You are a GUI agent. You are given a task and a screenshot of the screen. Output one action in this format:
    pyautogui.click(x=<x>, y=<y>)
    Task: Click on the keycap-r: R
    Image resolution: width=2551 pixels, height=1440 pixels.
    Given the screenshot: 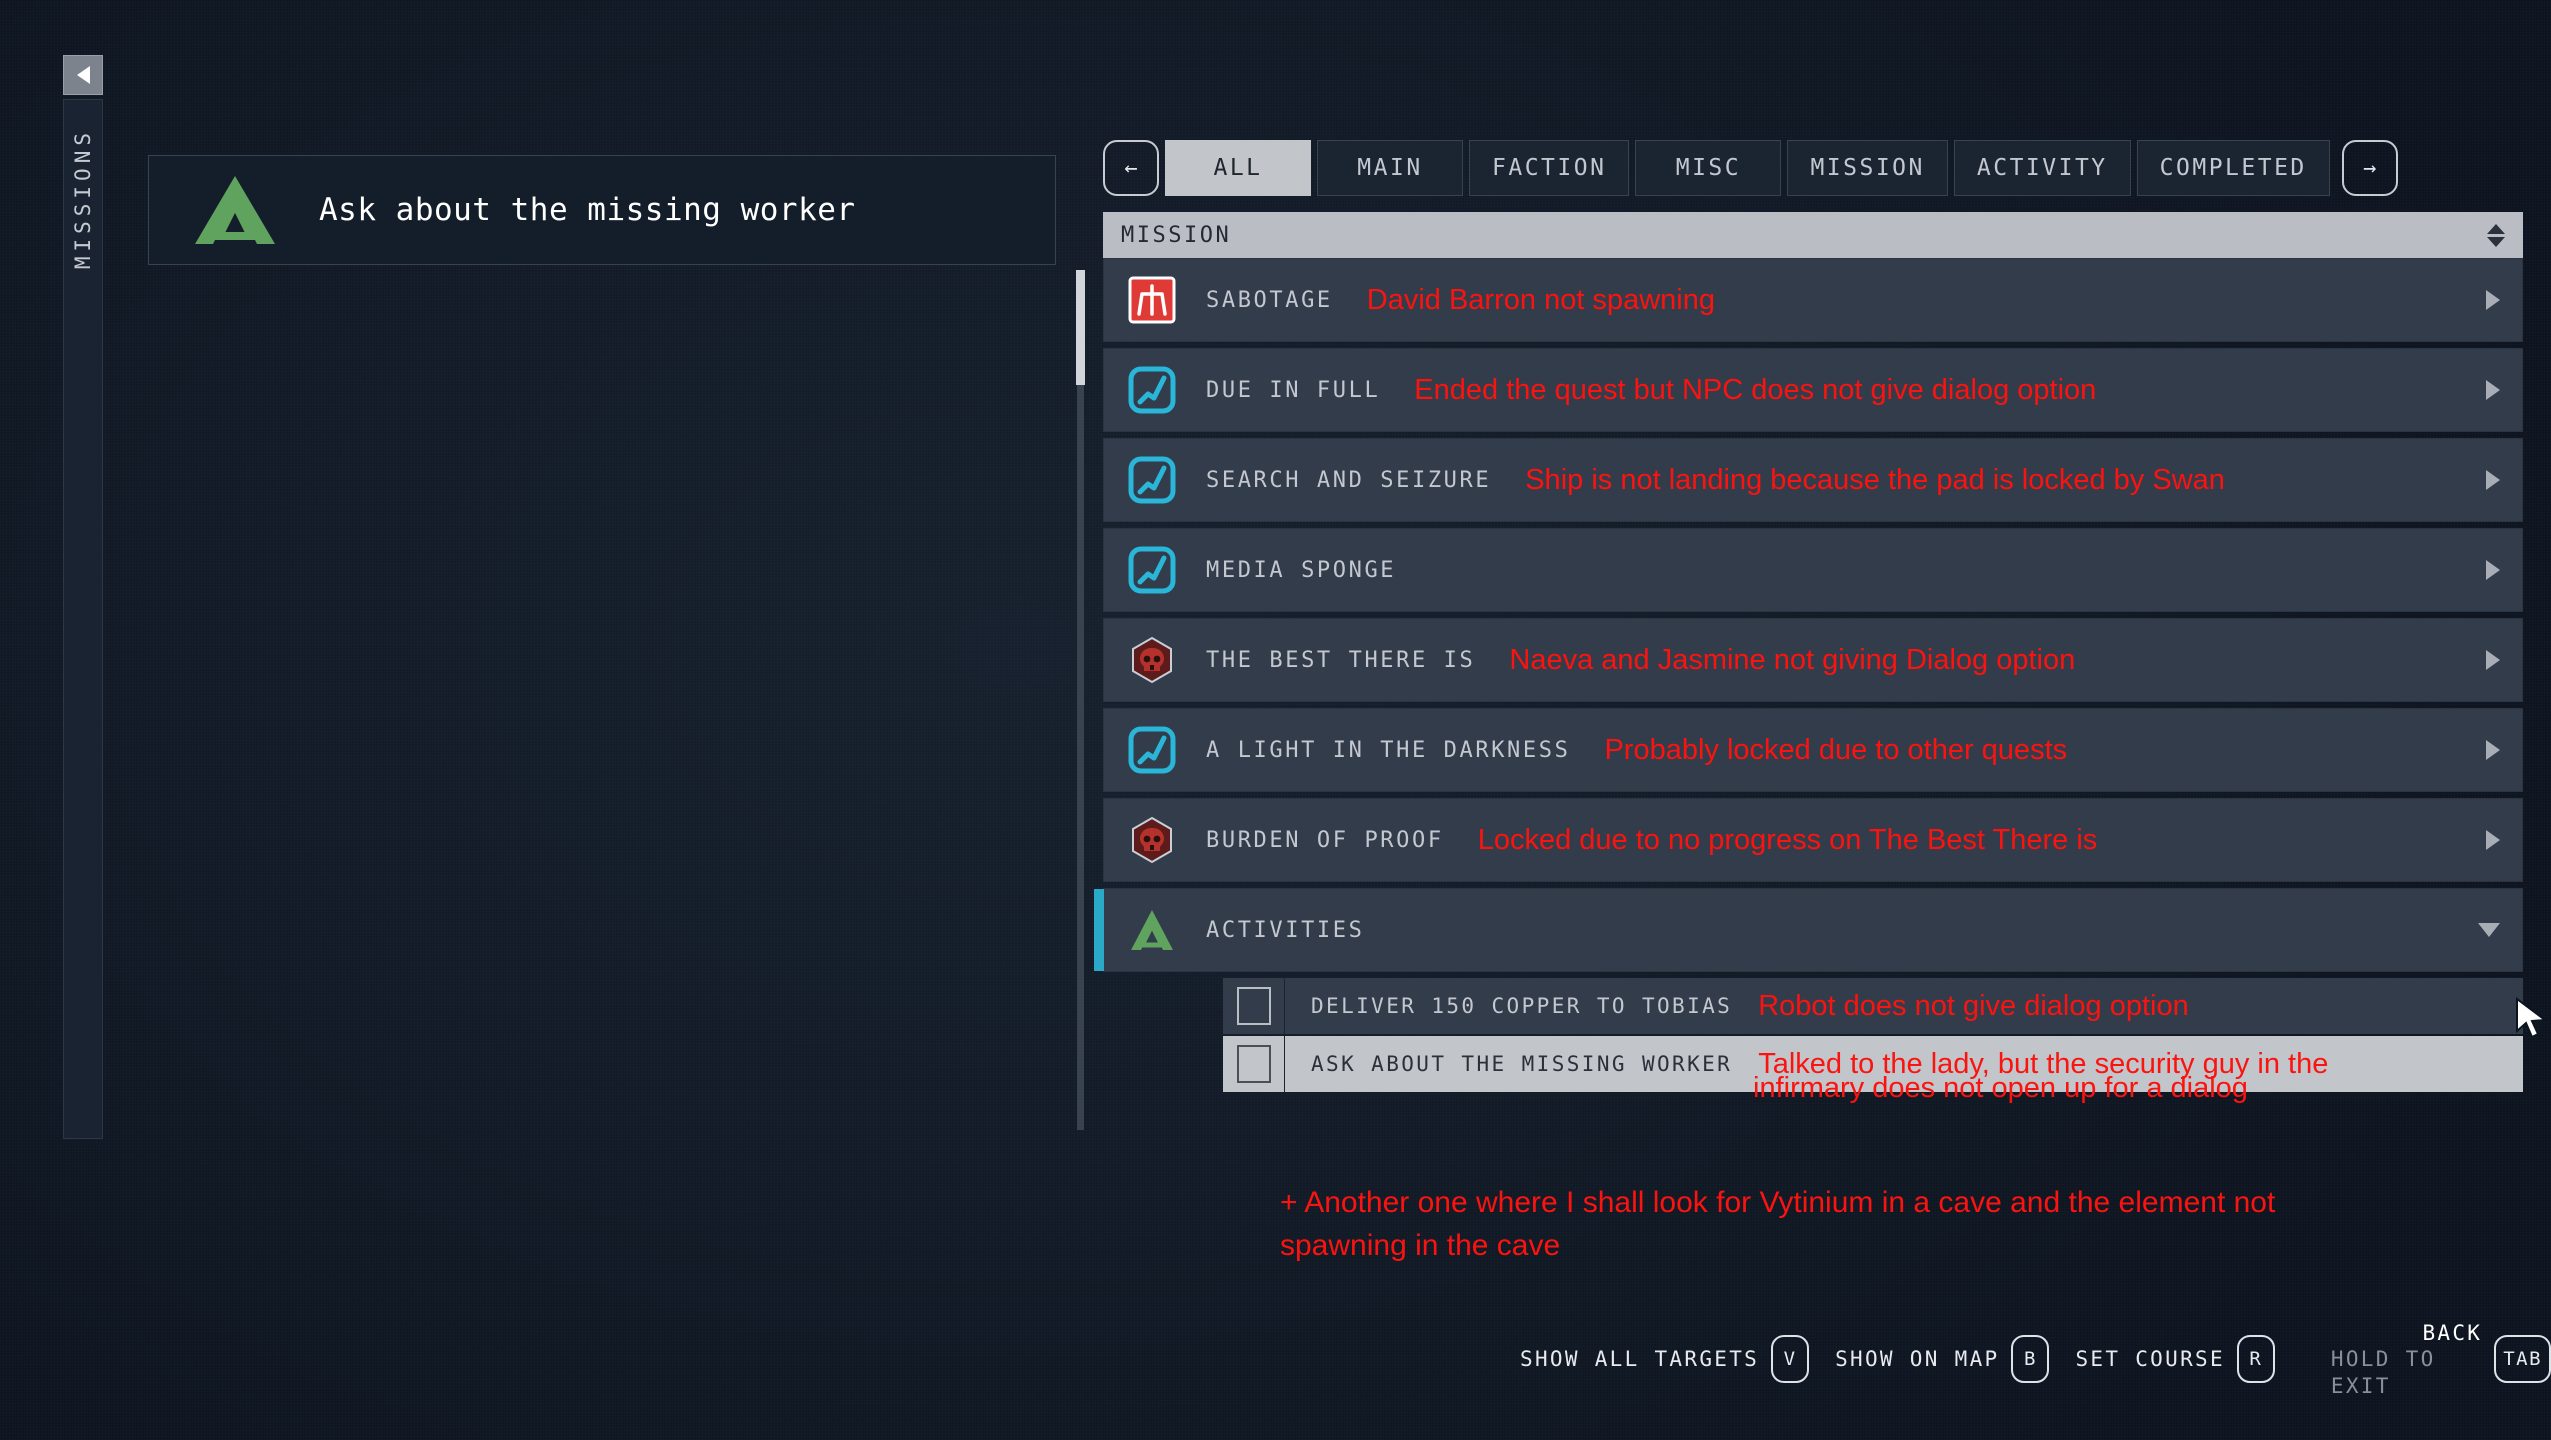 What is the action you would take?
    pyautogui.click(x=2255, y=1359)
    